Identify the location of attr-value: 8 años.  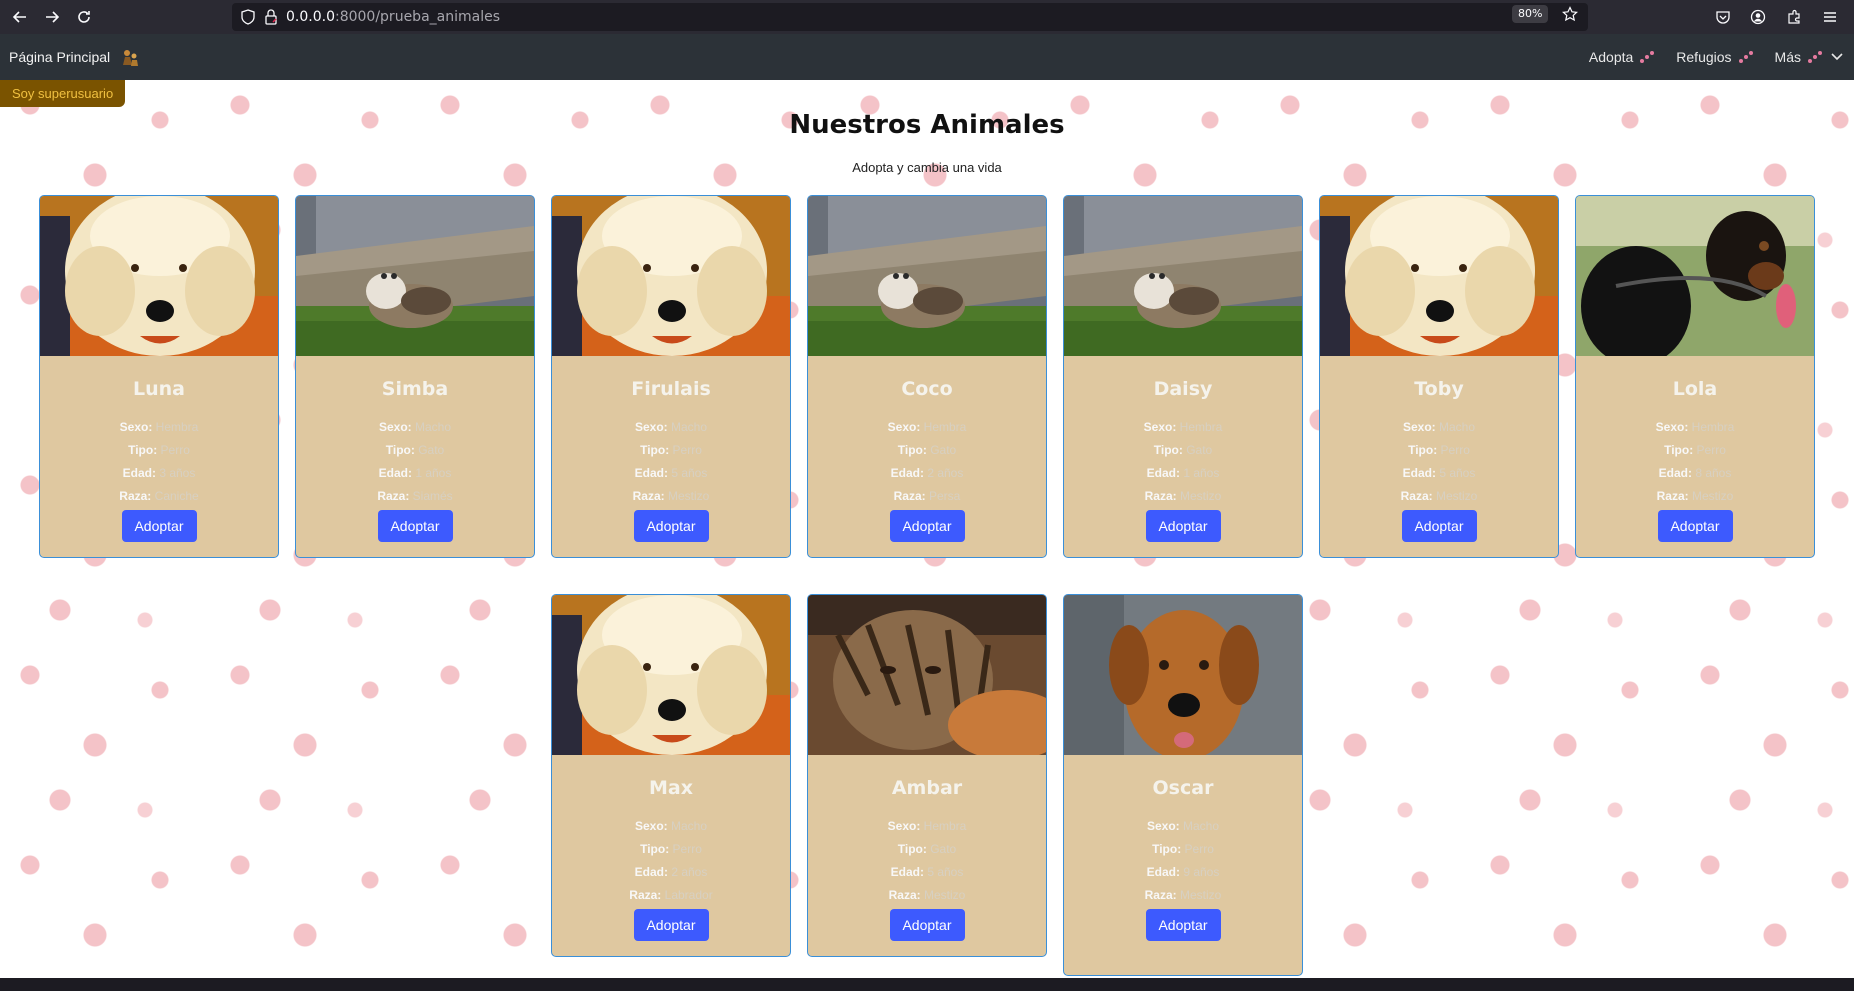
(1713, 473).